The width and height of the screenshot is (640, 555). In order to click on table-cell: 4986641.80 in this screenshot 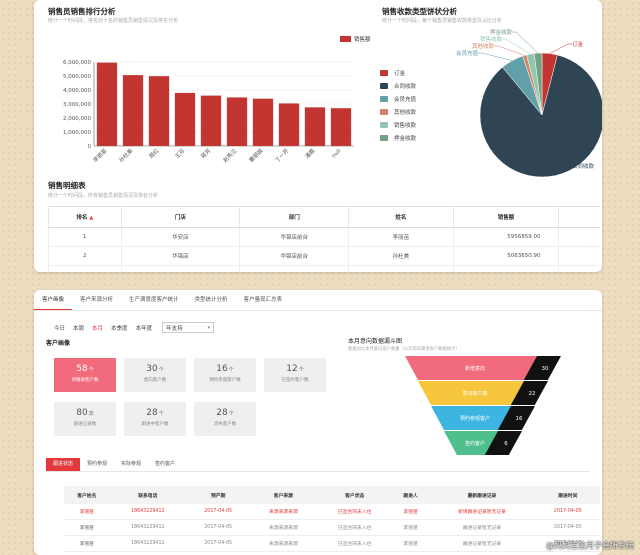, I will do `click(505, 268)`.